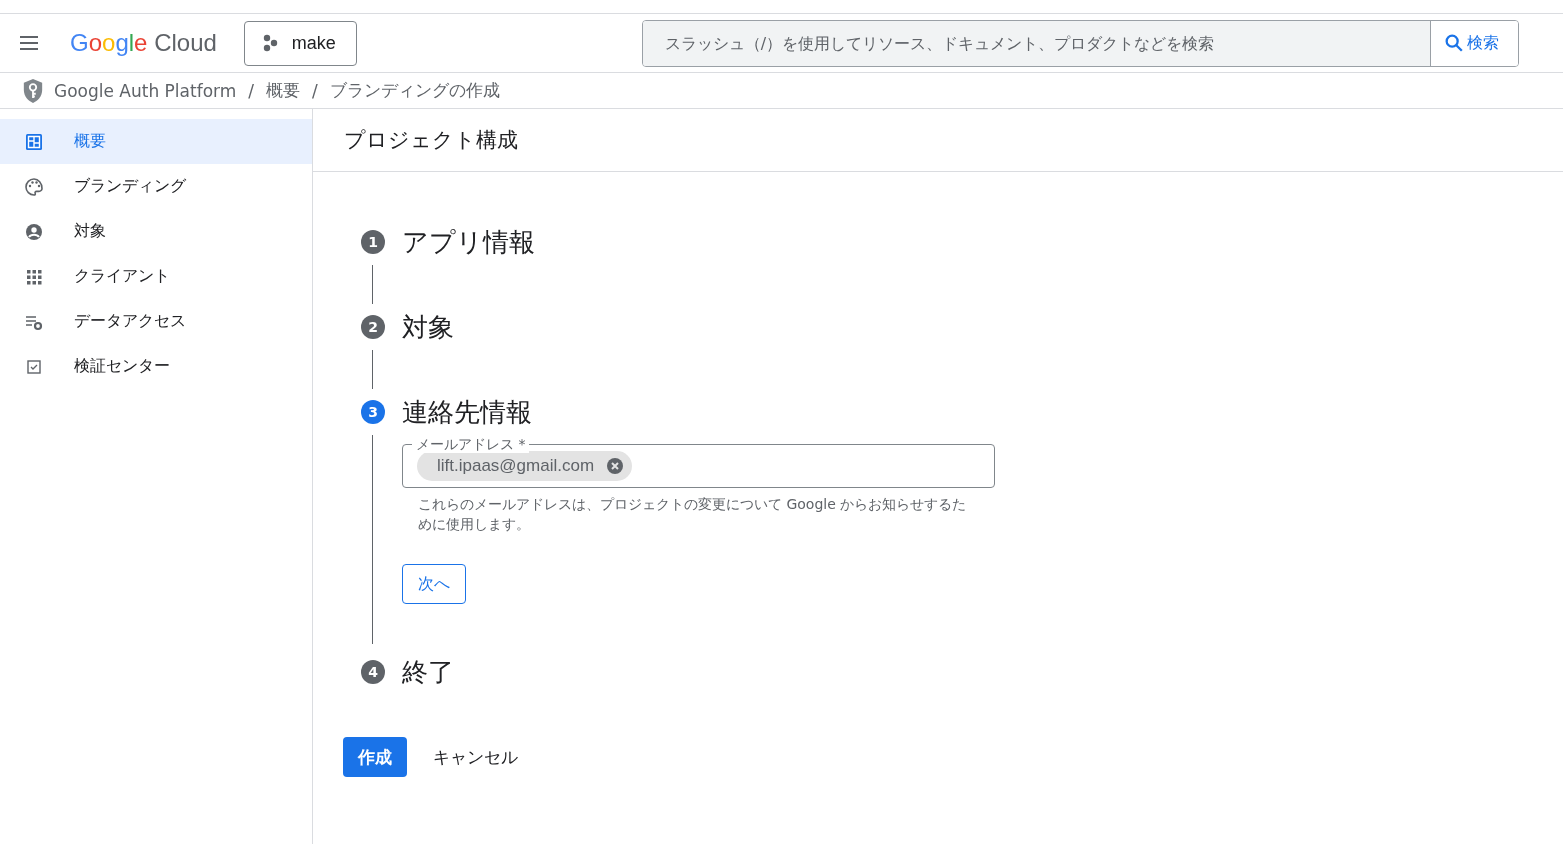 Image resolution: width=1563 pixels, height=844 pixels. I want to click on hexagons-icon, so click(270, 43).